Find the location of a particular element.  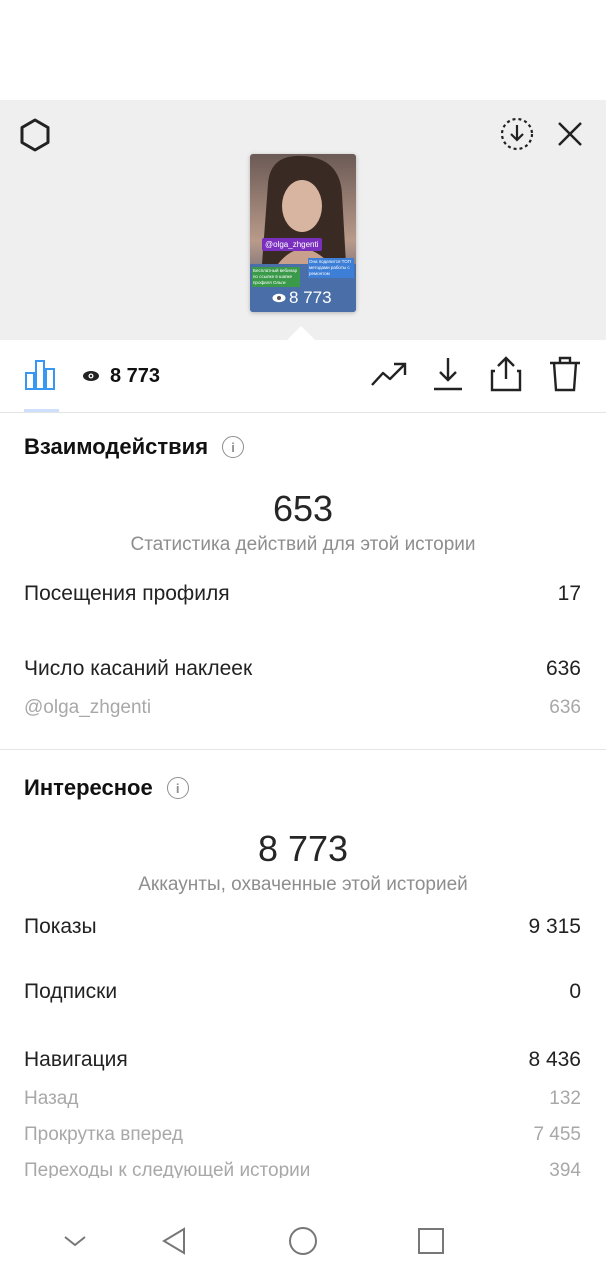

views-counter: 8 773 is located at coordinates (121, 376).